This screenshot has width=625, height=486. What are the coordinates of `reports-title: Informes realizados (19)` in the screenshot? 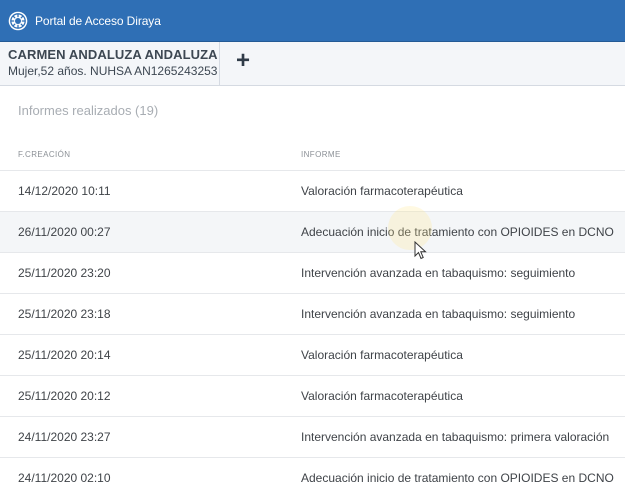 It's located at (88, 110).